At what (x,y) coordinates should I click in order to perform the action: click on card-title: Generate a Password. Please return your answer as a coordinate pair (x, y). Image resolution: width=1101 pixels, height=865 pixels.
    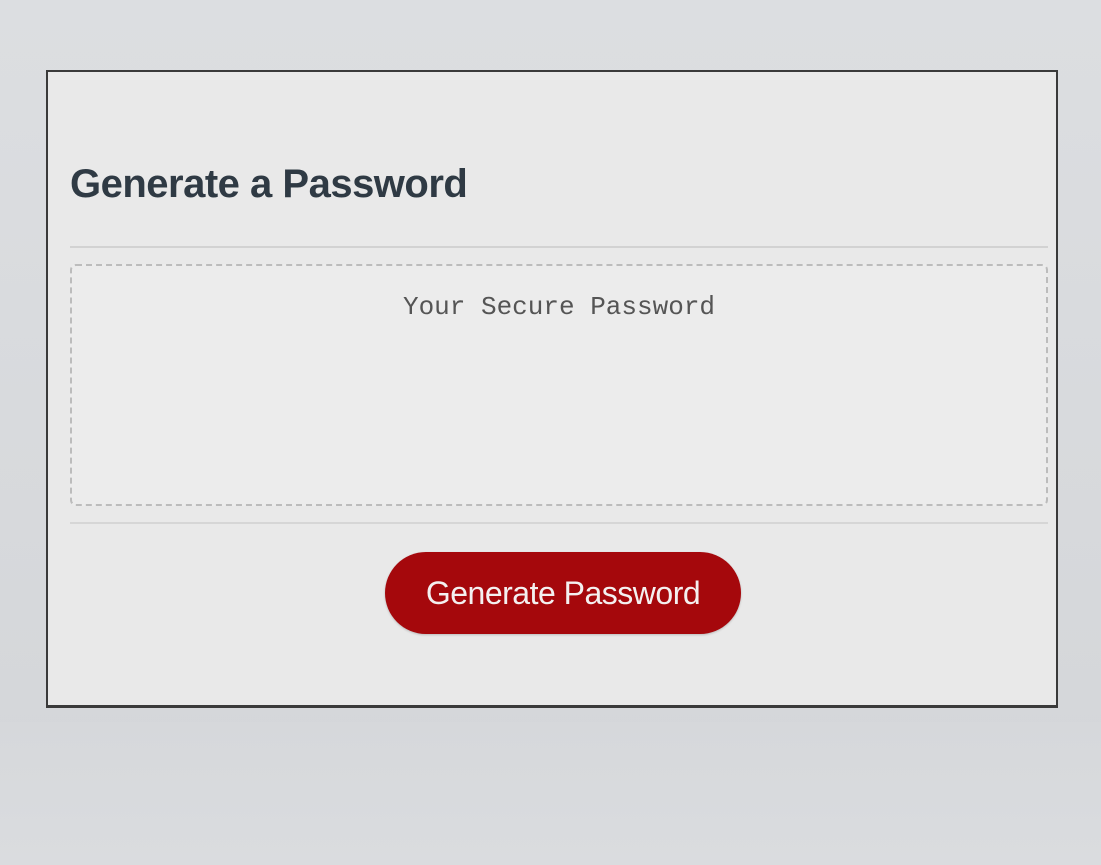
    Looking at the image, I should click on (269, 184).